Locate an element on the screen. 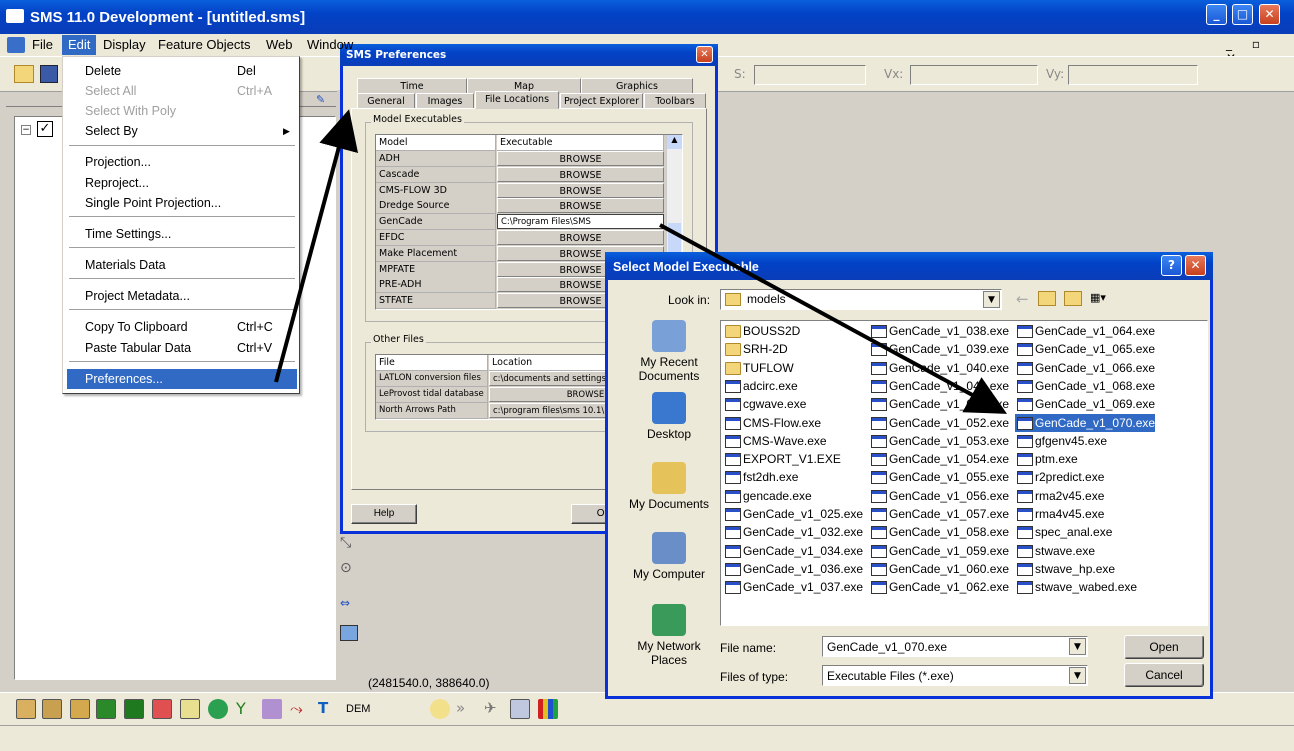 The width and height of the screenshot is (1294, 751). tab-file-locations: File Locations is located at coordinates (517, 100).